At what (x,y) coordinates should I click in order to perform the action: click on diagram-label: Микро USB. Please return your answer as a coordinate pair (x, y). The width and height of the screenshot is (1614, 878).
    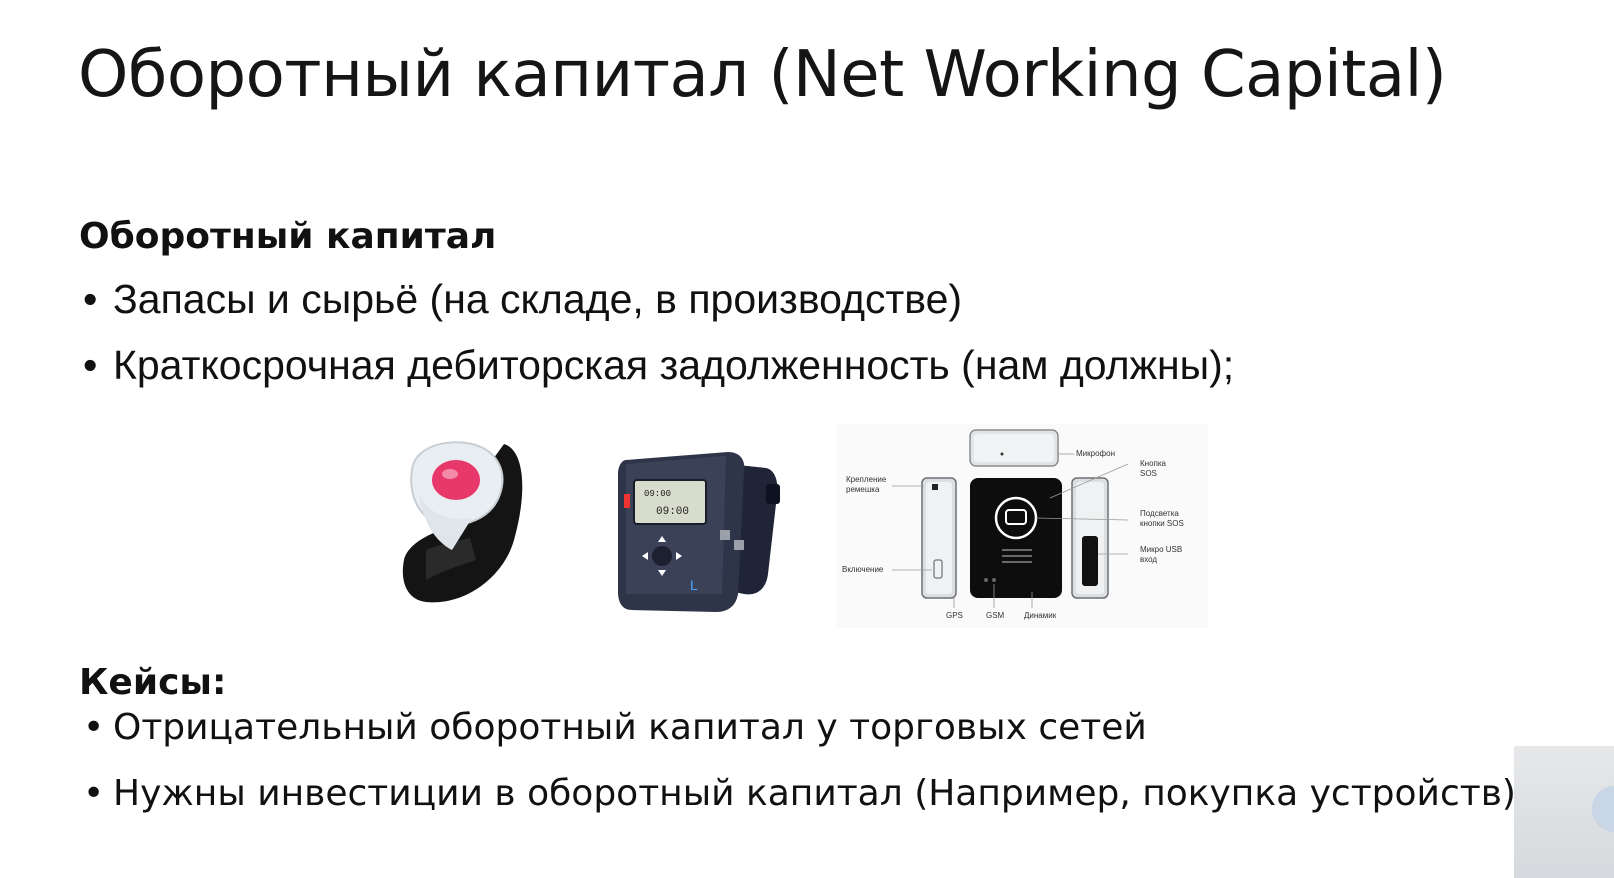
    Looking at the image, I should click on (1161, 549).